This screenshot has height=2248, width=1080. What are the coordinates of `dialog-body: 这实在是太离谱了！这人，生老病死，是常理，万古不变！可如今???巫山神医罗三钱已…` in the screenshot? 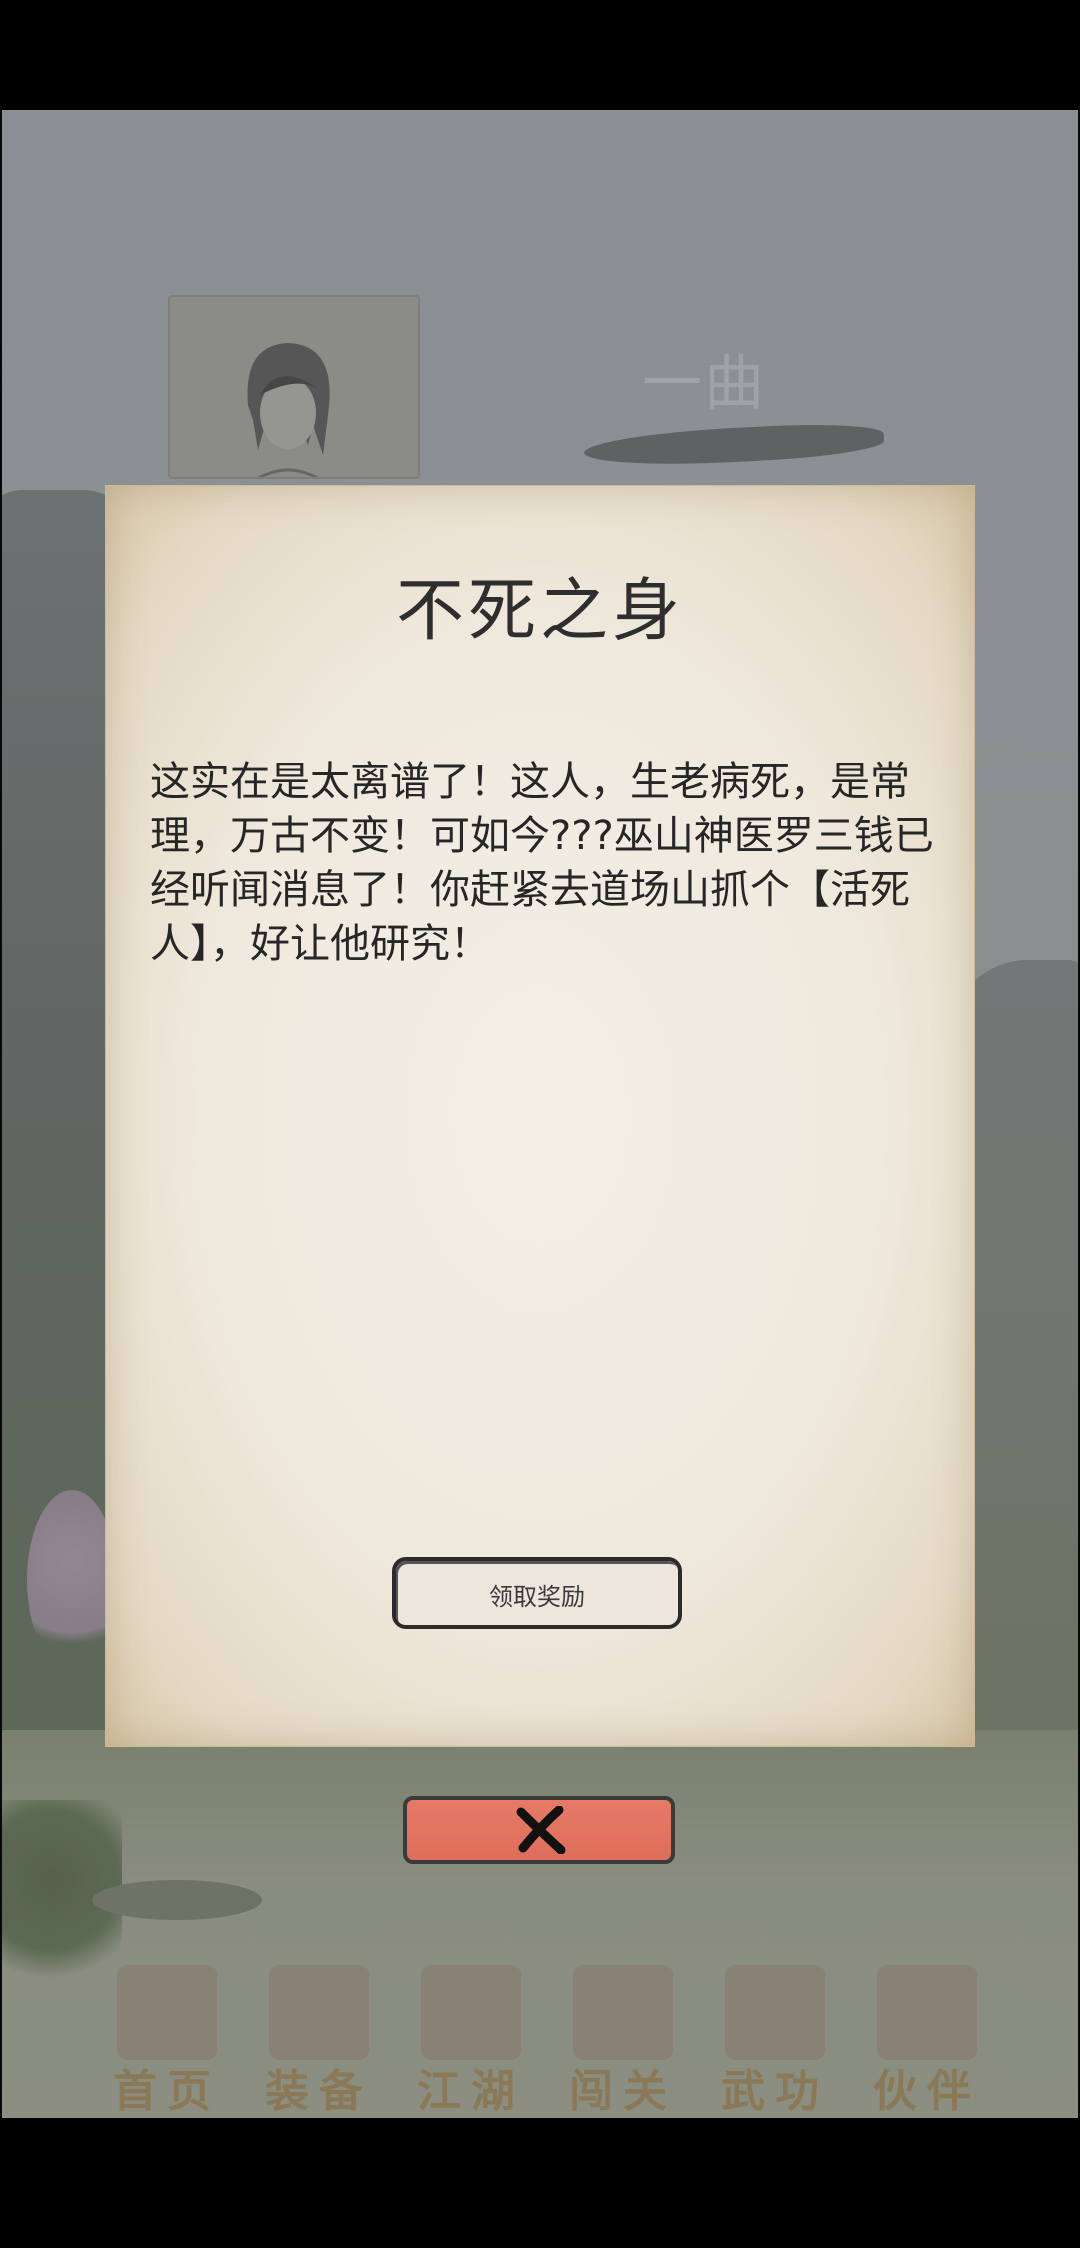 It's located at (542, 863).